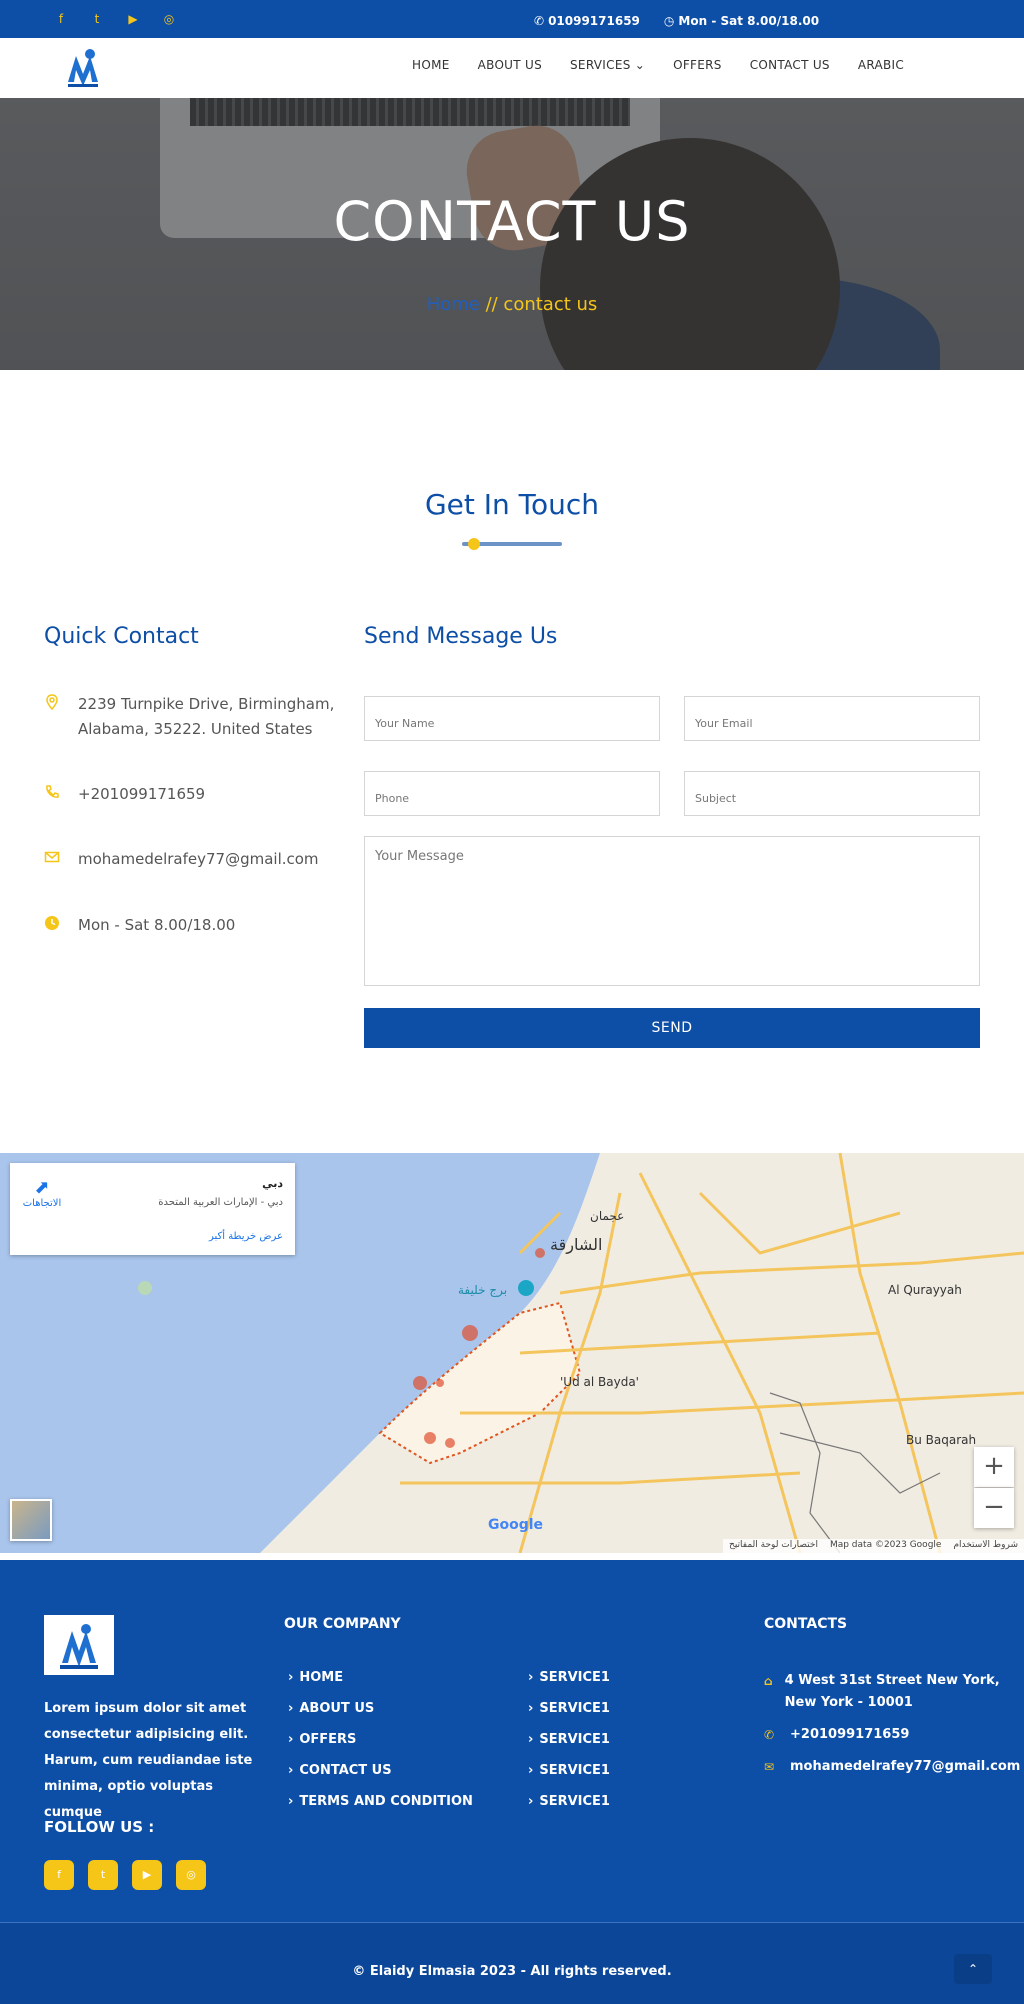 This screenshot has width=1024, height=2004. Describe the element at coordinates (806, 1624) in the screenshot. I see `contacts-heading: CONTACTS` at that location.